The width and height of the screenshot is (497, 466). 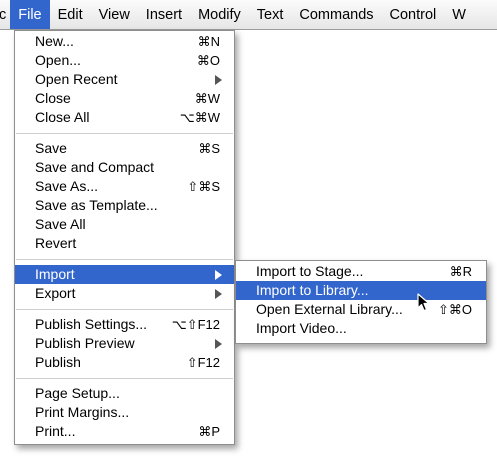 What do you see at coordinates (85, 343) in the screenshot?
I see `menu-item-label: Publish Preview` at bounding box center [85, 343].